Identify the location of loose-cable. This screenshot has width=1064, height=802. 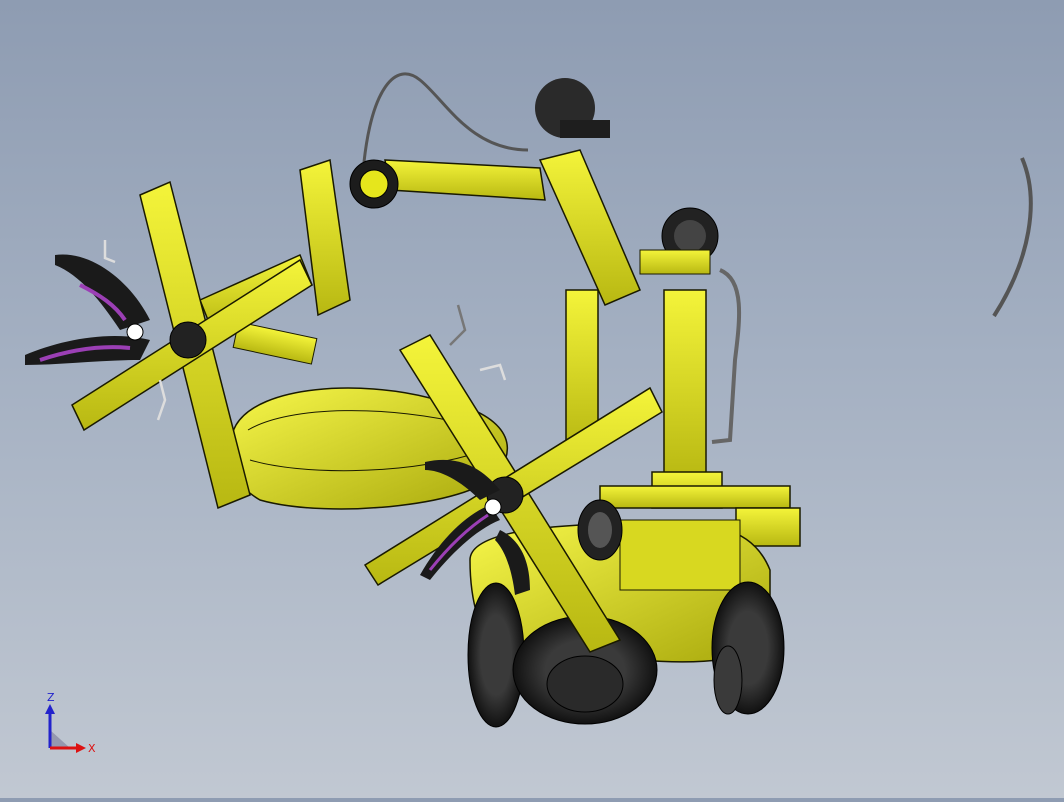
(1012, 237).